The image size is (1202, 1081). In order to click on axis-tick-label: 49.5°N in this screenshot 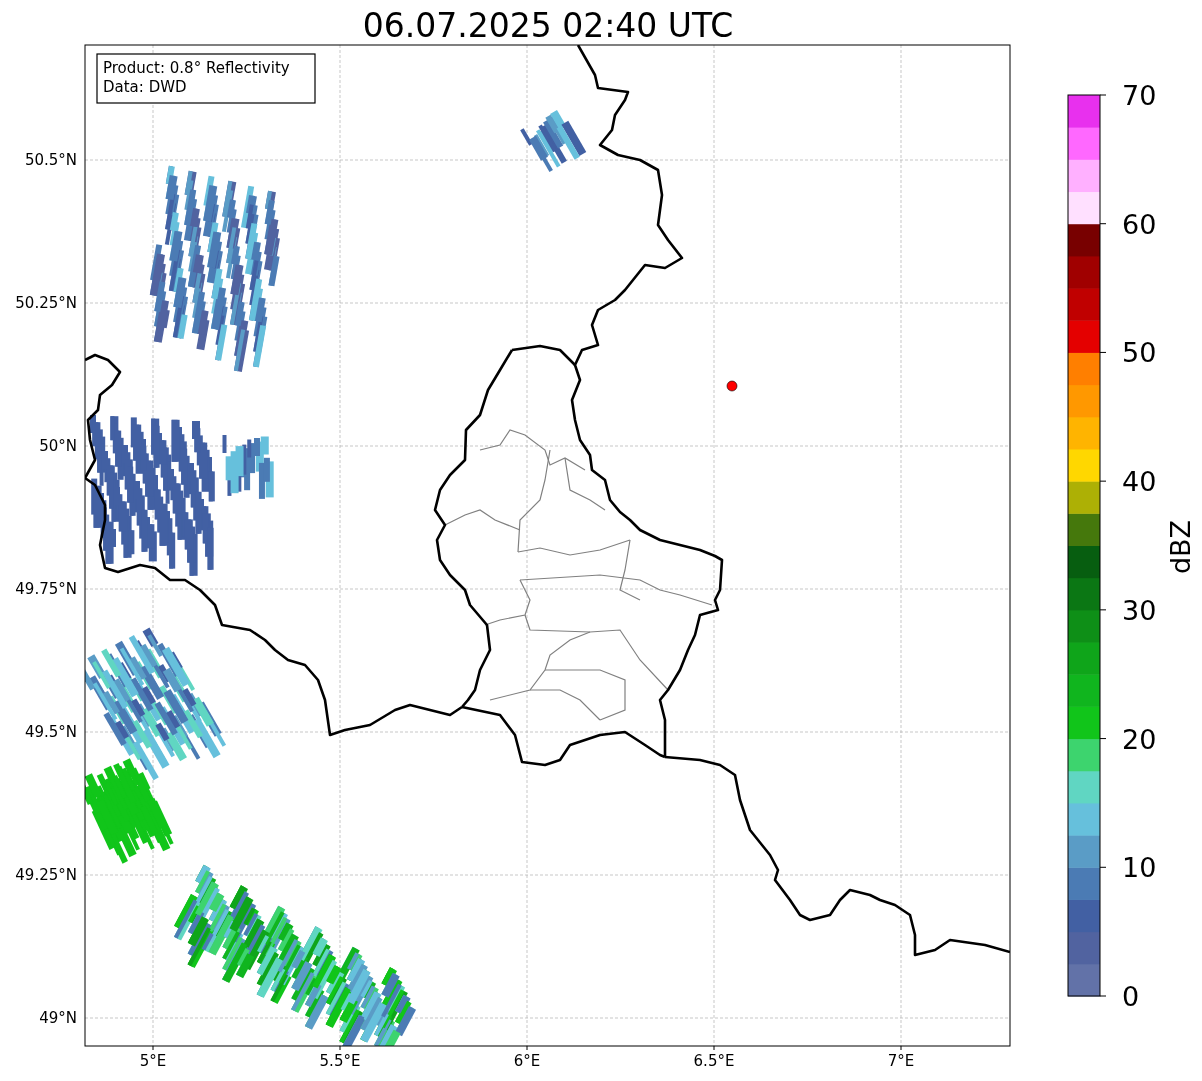, I will do `click(50, 732)`.